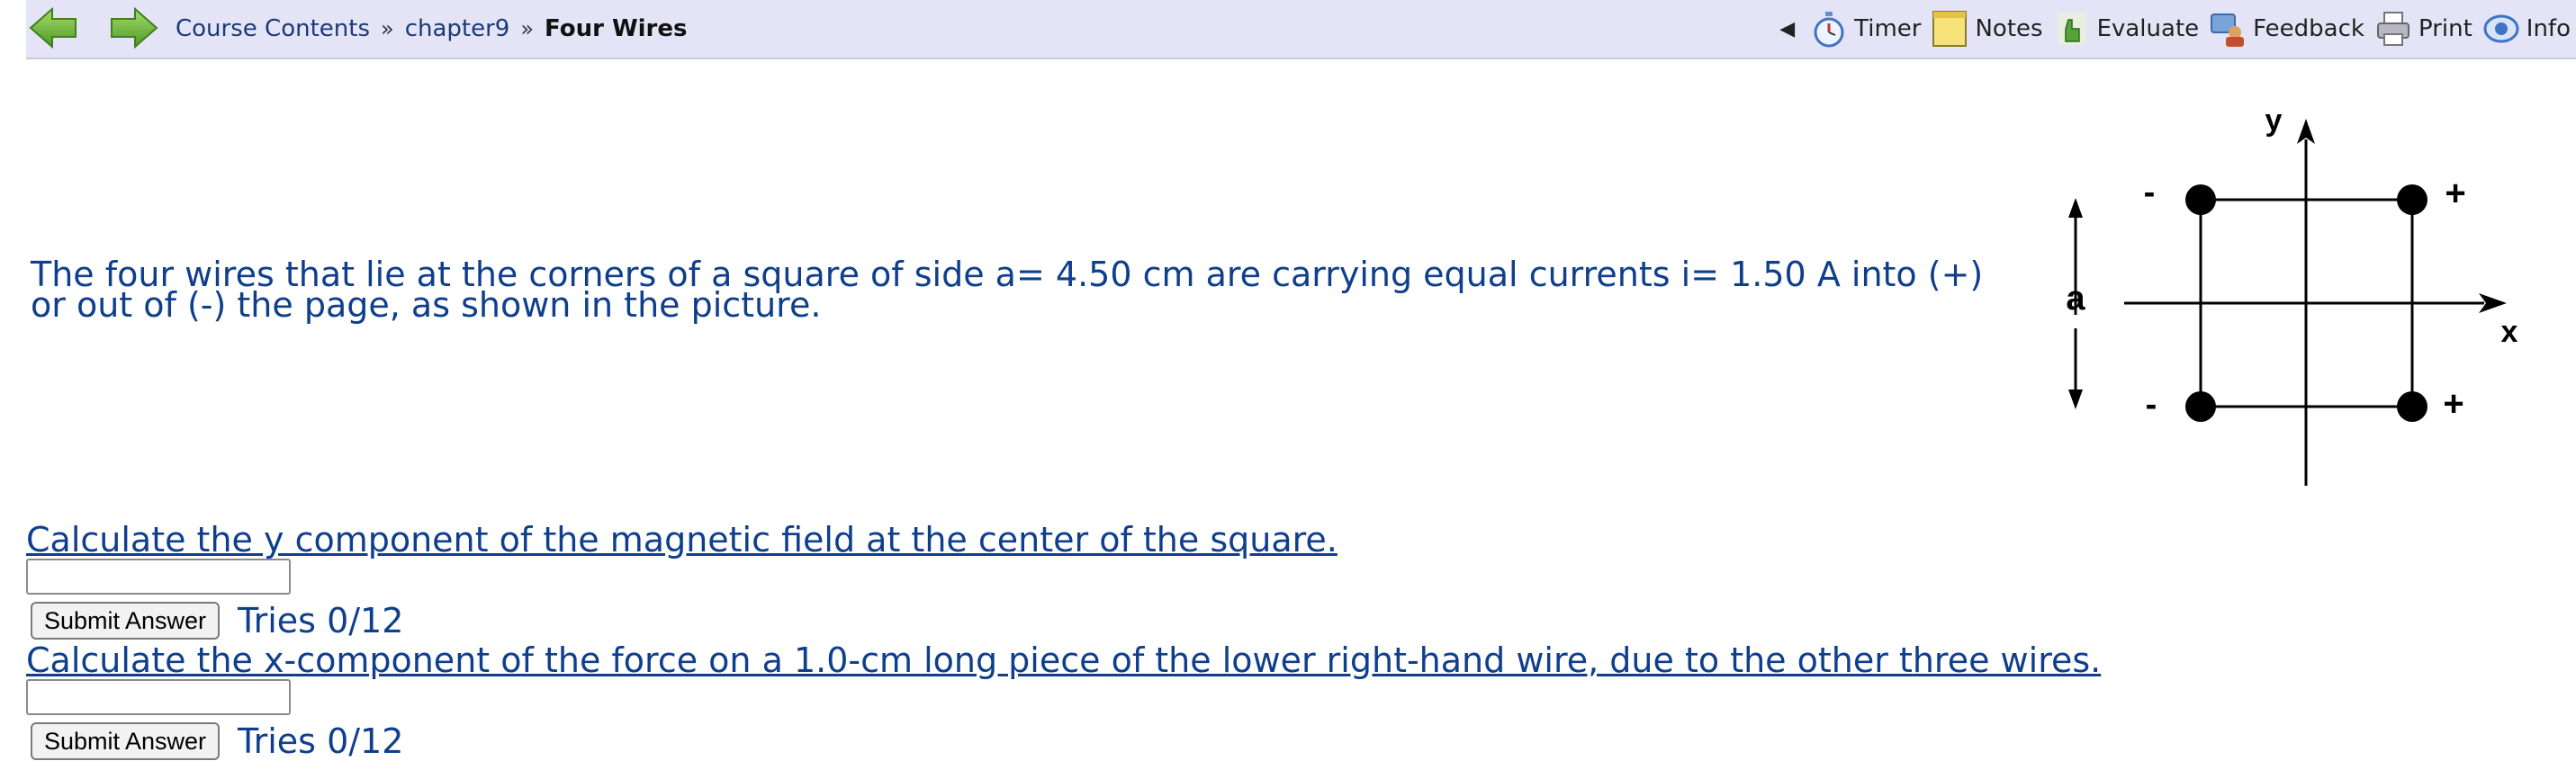 The height and width of the screenshot is (761, 2576). I want to click on question-2-answer-input, so click(158, 697).